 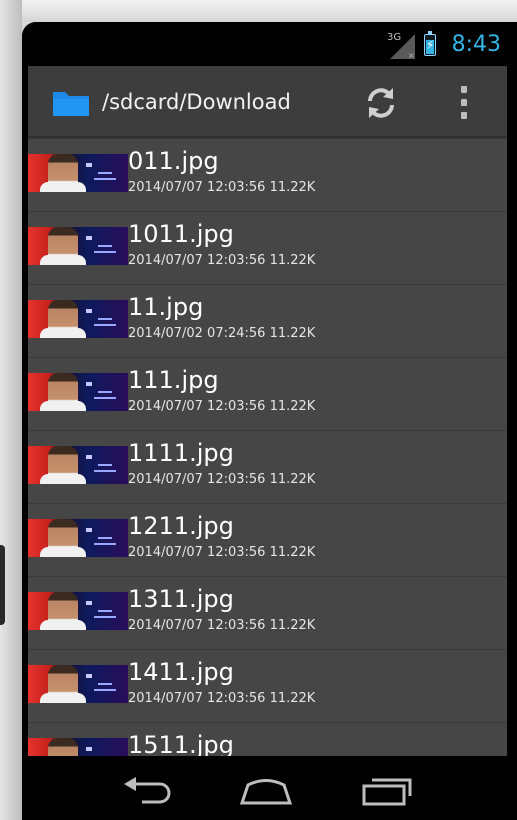 What do you see at coordinates (267, 685) in the screenshot?
I see `file-row: 1411.jpg 2014/07/07 12:03:56 11.22K` at bounding box center [267, 685].